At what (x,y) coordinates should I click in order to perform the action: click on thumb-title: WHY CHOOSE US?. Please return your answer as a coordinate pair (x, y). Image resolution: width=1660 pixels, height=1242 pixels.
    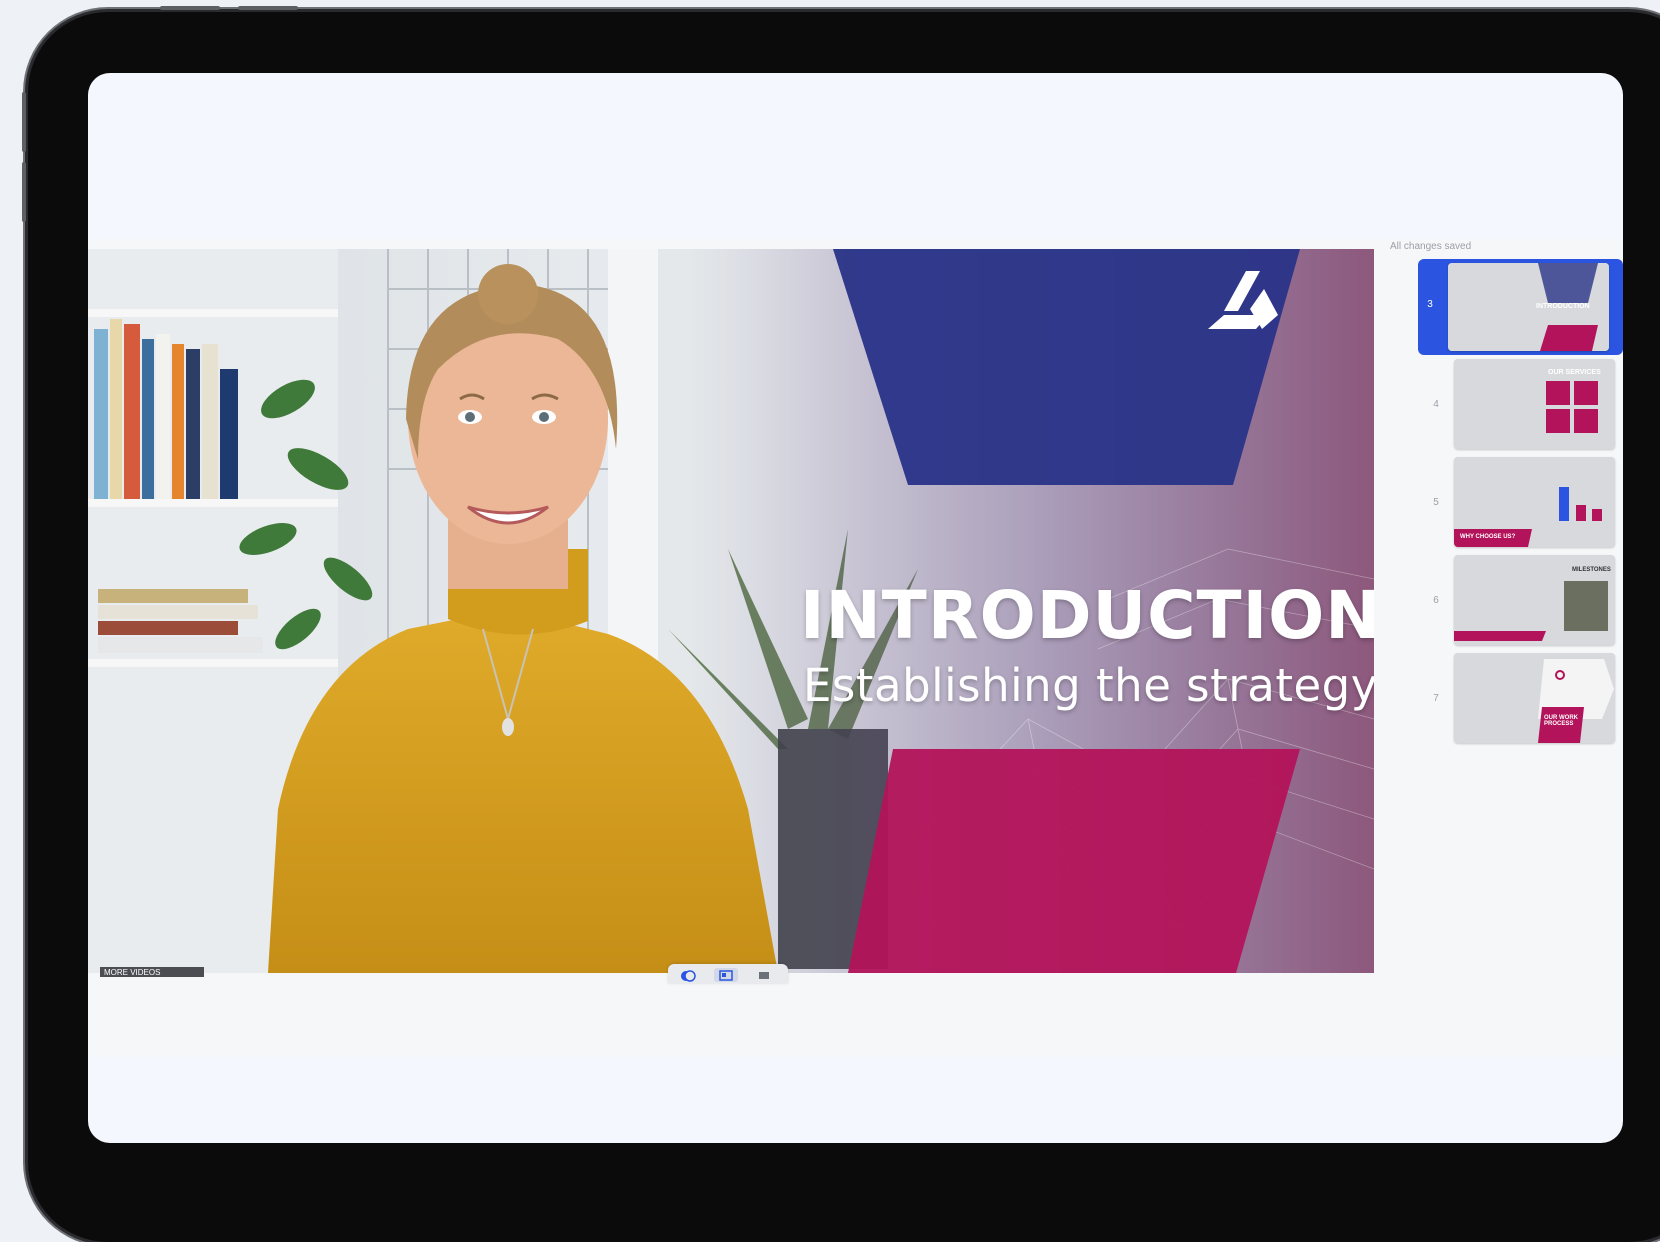
    Looking at the image, I should click on (1488, 537).